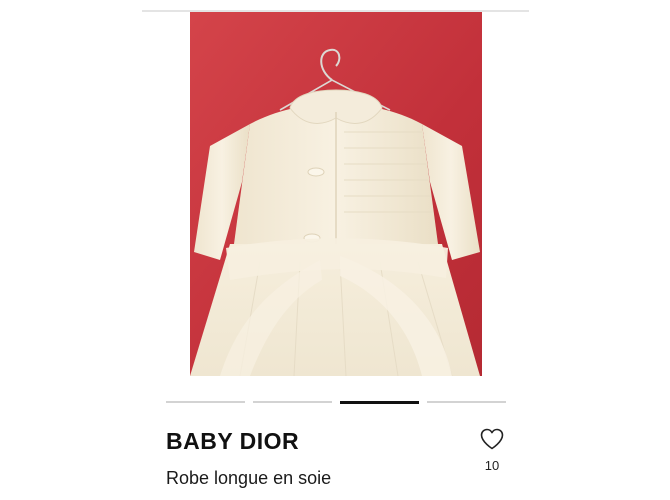 This screenshot has width=670, height=500. What do you see at coordinates (379, 402) in the screenshot?
I see `carousel-dot-3-active` at bounding box center [379, 402].